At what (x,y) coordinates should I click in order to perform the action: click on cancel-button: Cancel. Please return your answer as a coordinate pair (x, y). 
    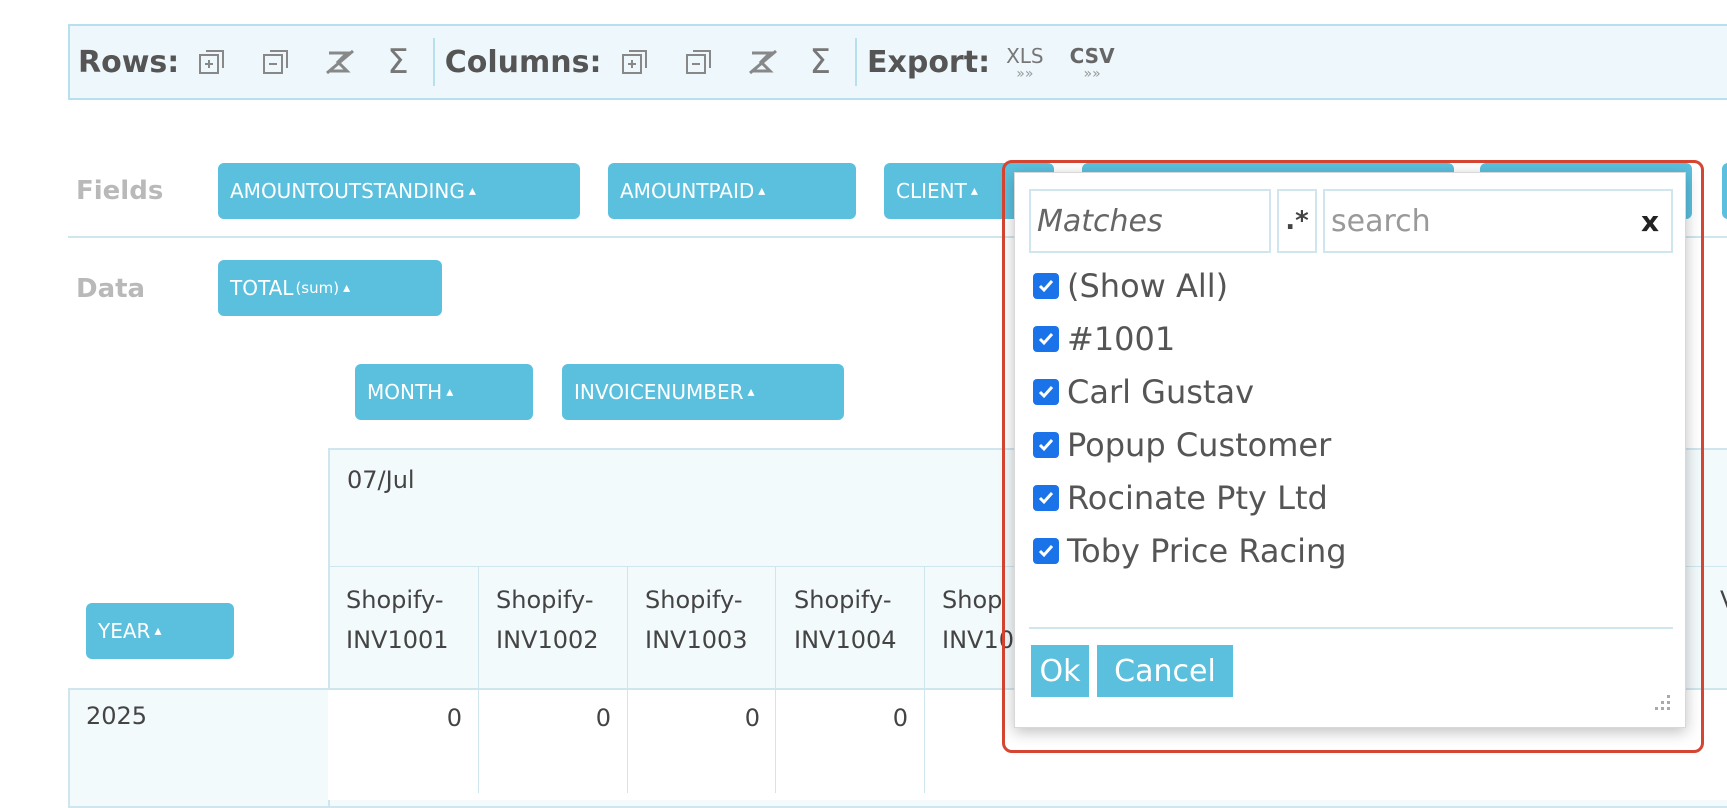
    Looking at the image, I should click on (1165, 671).